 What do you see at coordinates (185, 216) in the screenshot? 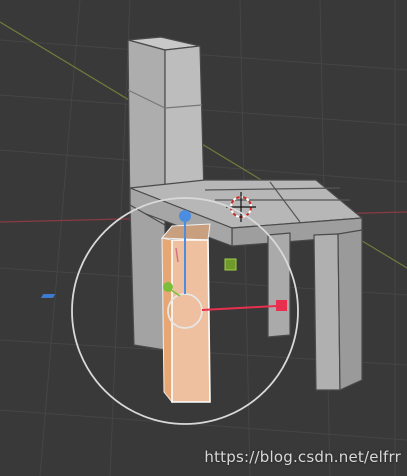
I see `gizmo-z-handle` at bounding box center [185, 216].